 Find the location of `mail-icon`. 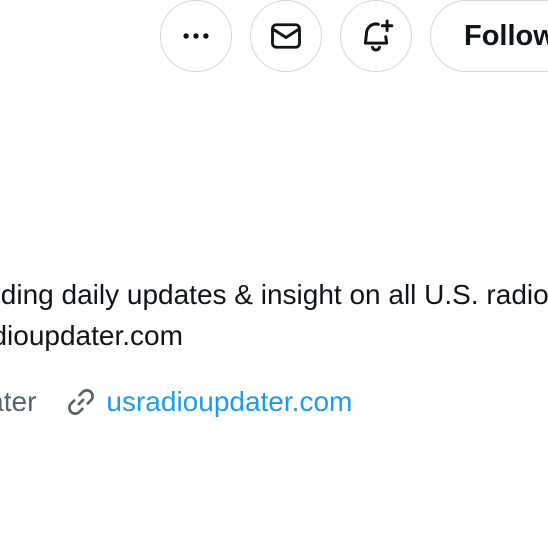

mail-icon is located at coordinates (286, 36).